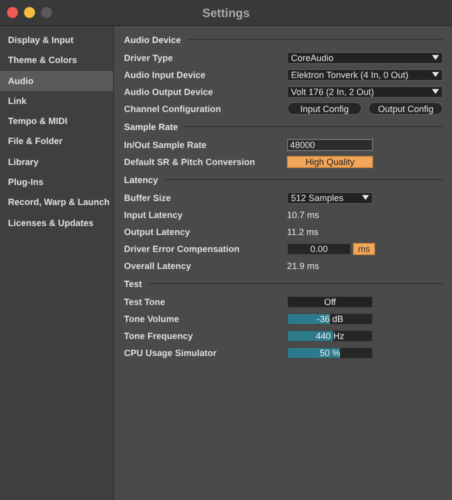 The width and height of the screenshot is (452, 500). Describe the element at coordinates (56, 60) in the screenshot. I see `sidebar-item: Theme & Colors` at that location.